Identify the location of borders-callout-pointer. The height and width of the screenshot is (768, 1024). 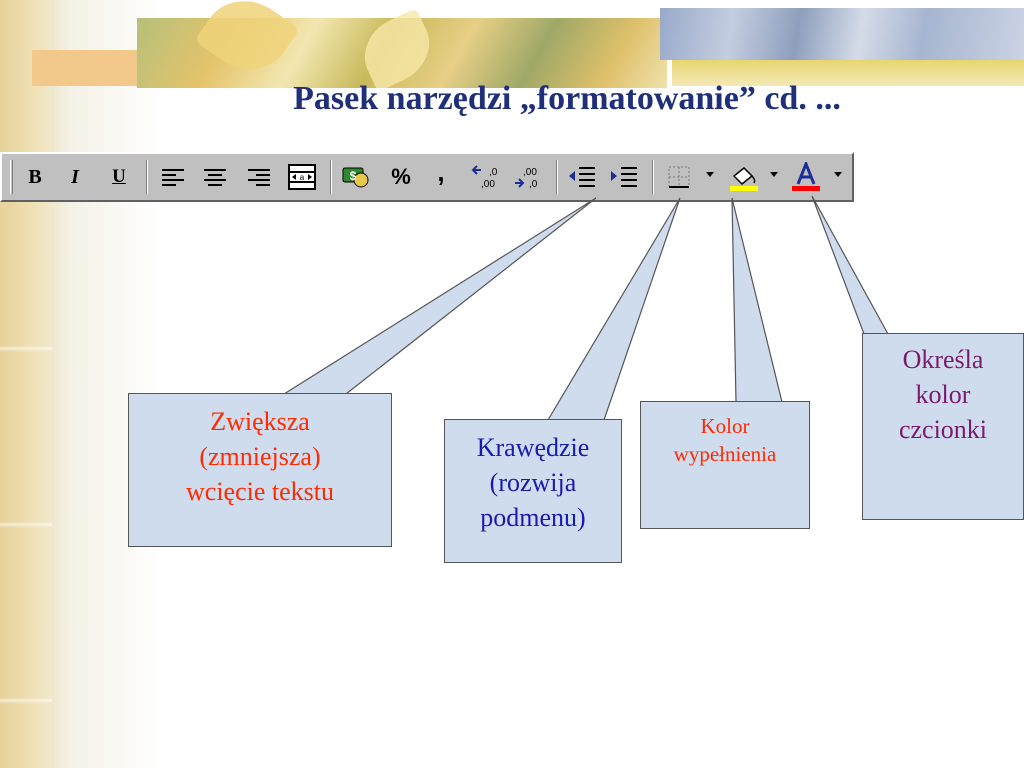
(613, 309).